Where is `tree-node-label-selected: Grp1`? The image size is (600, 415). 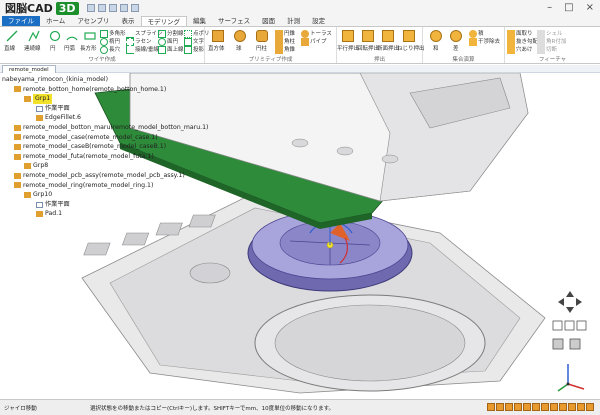 tree-node-label-selected: Grp1 is located at coordinates (43, 99).